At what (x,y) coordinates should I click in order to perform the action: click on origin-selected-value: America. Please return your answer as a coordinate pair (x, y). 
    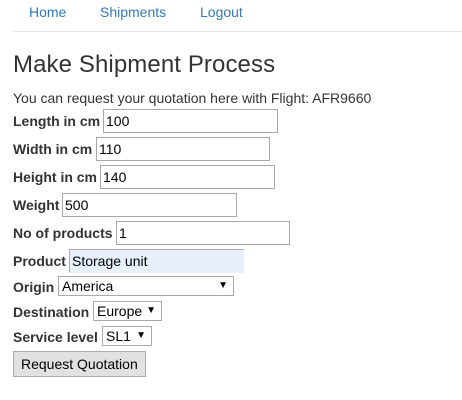
    Looking at the image, I should click on (88, 286).